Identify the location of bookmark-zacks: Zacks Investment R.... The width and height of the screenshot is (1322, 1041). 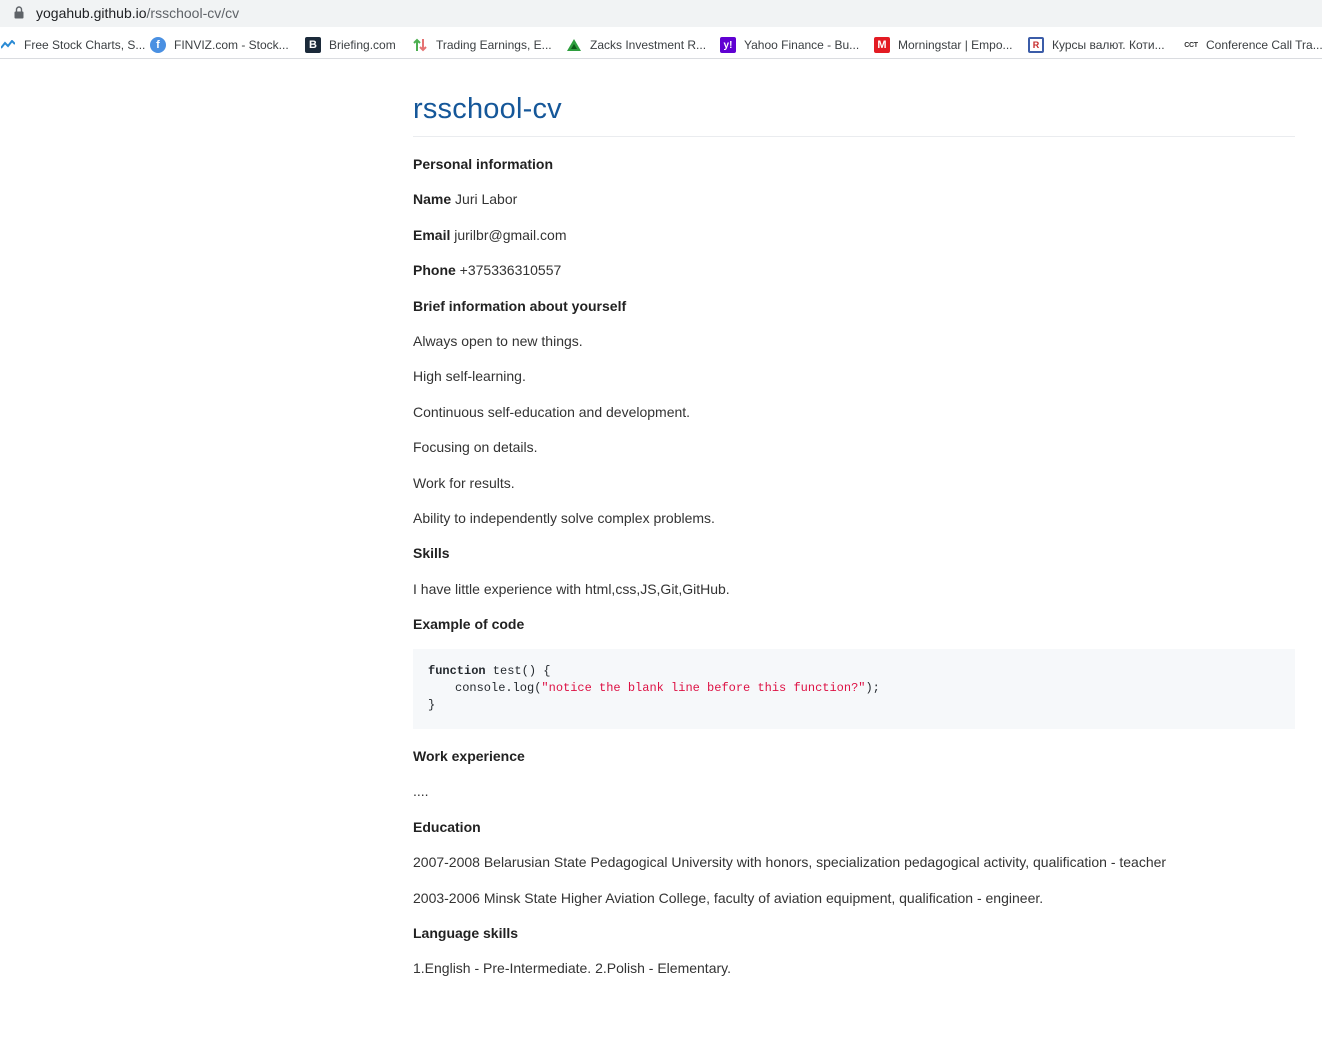
(636, 45).